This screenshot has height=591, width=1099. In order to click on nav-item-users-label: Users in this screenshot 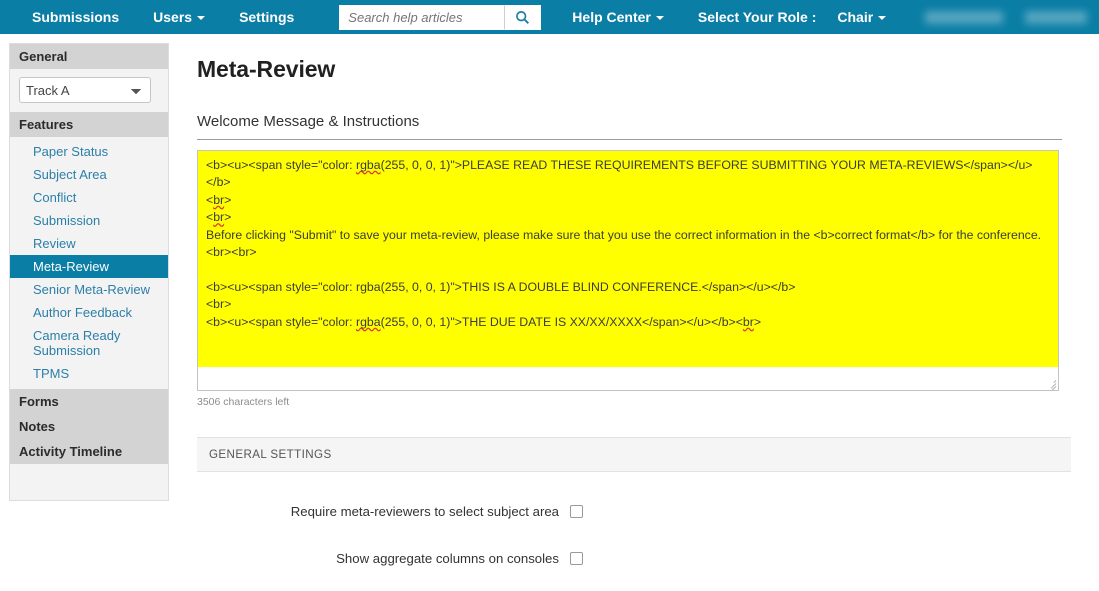, I will do `click(173, 17)`.